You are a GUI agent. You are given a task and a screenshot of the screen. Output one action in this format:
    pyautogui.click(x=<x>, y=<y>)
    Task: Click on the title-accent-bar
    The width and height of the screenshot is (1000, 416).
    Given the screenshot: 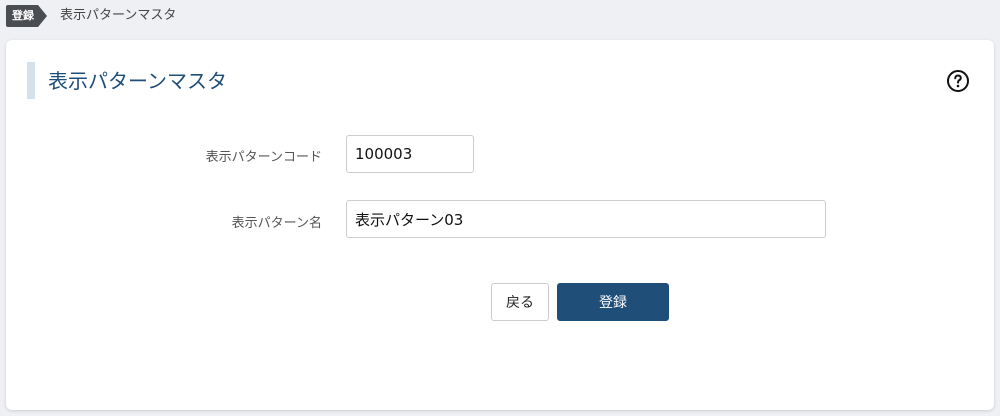 What is the action you would take?
    pyautogui.click(x=31, y=80)
    